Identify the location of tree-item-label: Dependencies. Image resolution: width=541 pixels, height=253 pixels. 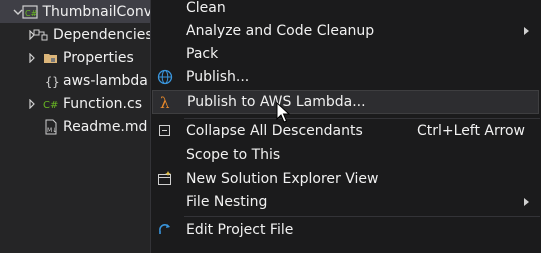
(102, 34).